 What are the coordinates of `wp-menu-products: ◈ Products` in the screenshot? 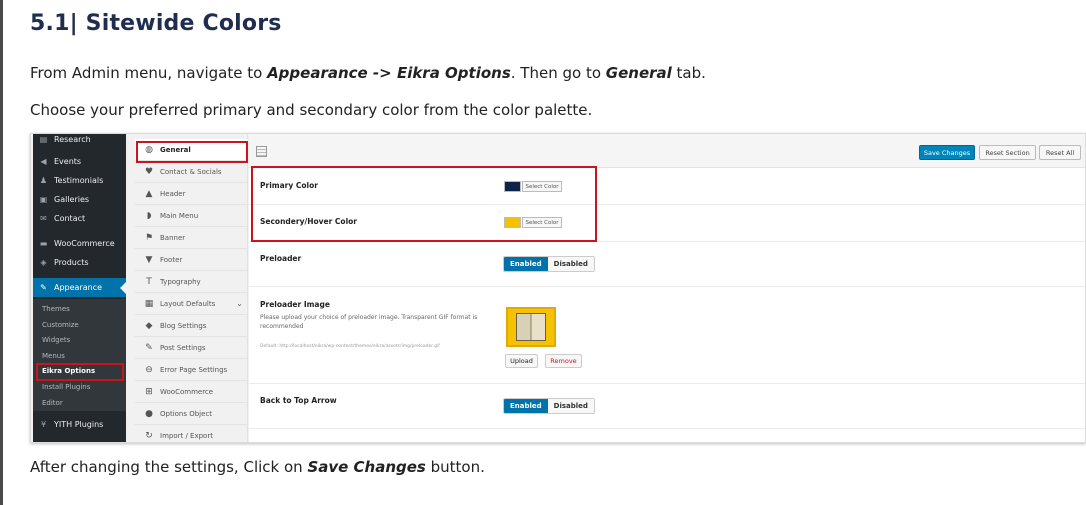 It's located at (79, 262).